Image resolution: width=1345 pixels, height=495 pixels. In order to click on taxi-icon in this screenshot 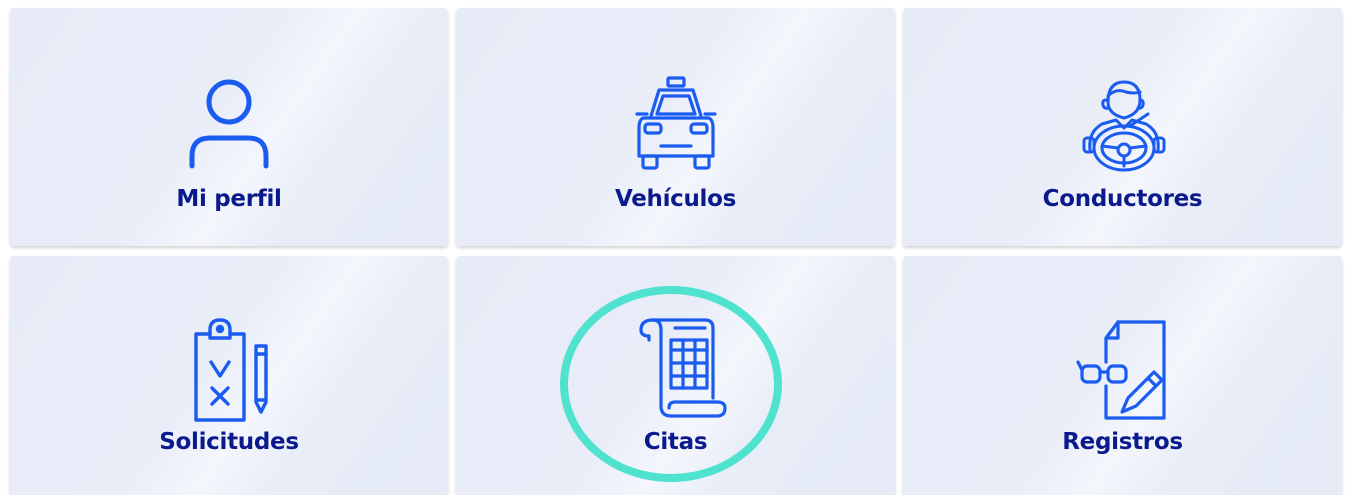, I will do `click(676, 129)`.